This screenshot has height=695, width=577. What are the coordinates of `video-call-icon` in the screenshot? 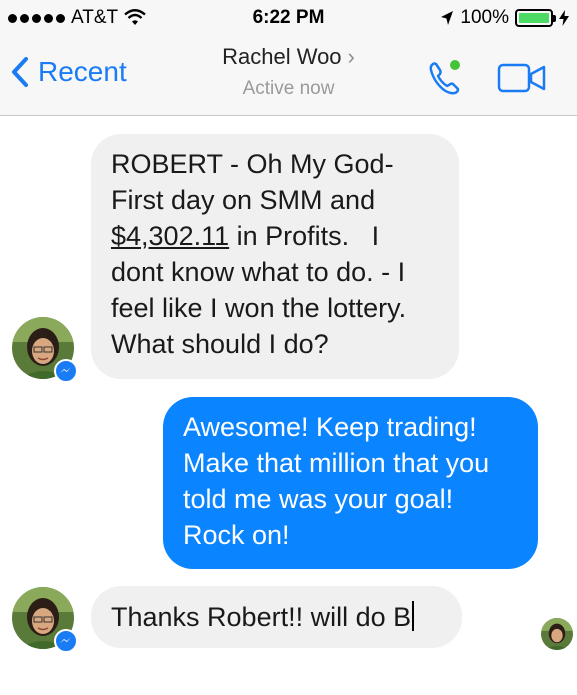 It's located at (522, 78).